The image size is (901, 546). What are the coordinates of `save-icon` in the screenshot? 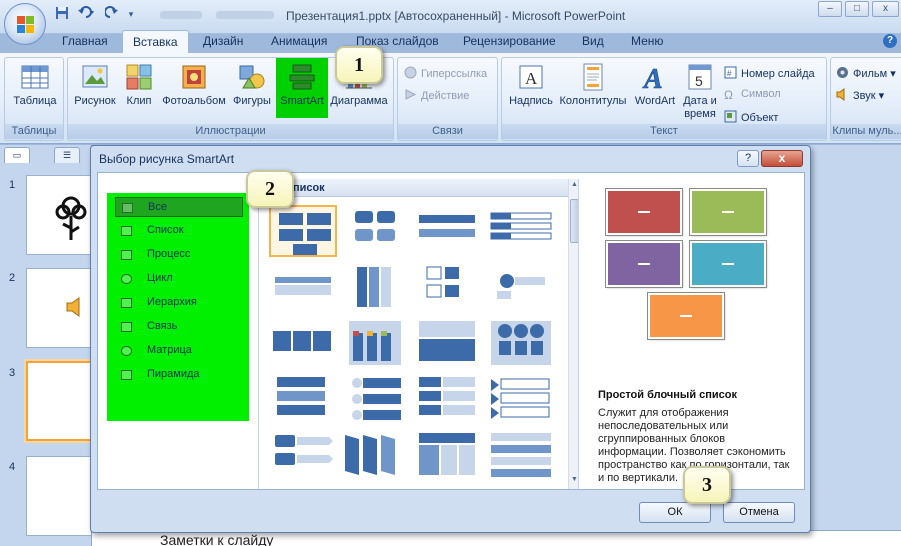 It's located at (62, 14).